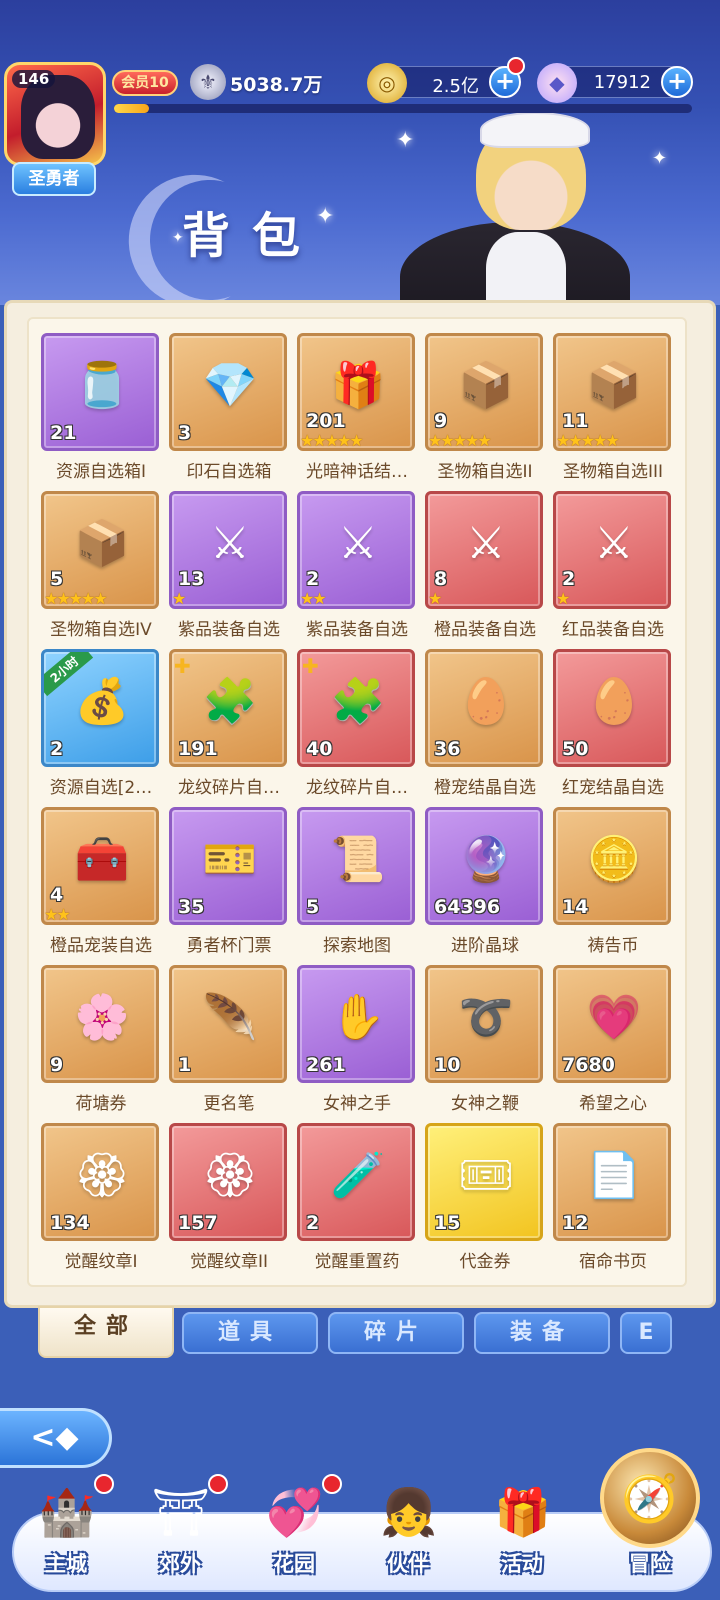 The width and height of the screenshot is (720, 1600). What do you see at coordinates (484, 708) in the screenshot?
I see `item-tile: 🥚 36` at bounding box center [484, 708].